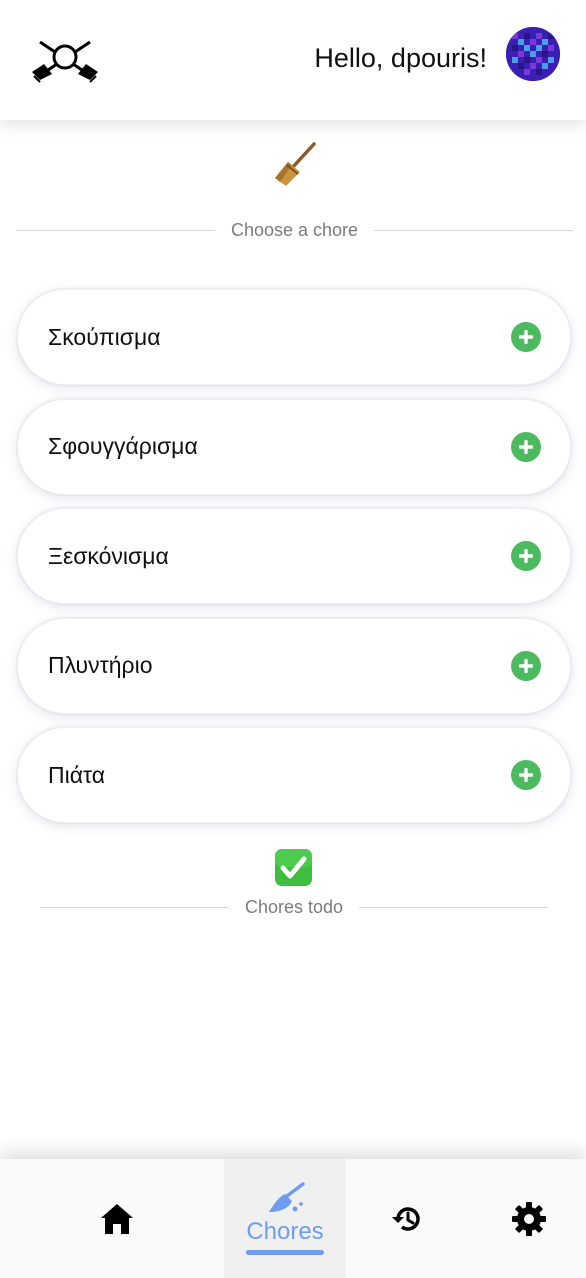  I want to click on choose-chore-label: Choose a chore, so click(294, 230).